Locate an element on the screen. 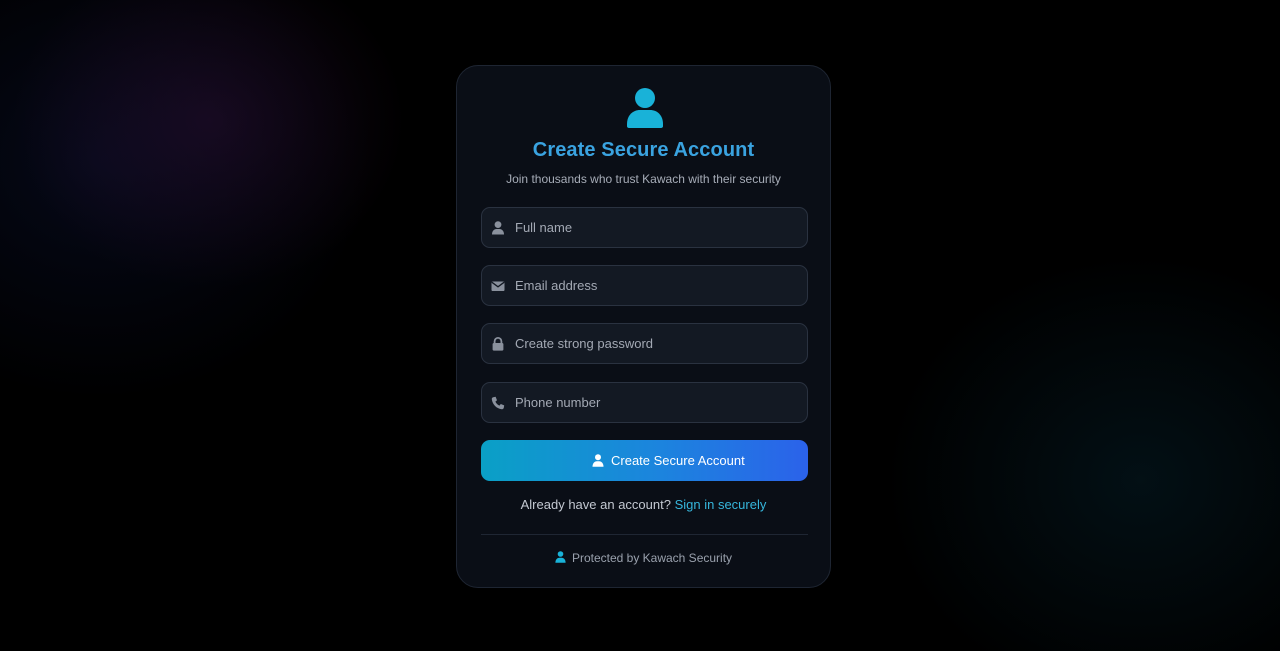 The height and width of the screenshot is (651, 1280). password-field is located at coordinates (644, 343).